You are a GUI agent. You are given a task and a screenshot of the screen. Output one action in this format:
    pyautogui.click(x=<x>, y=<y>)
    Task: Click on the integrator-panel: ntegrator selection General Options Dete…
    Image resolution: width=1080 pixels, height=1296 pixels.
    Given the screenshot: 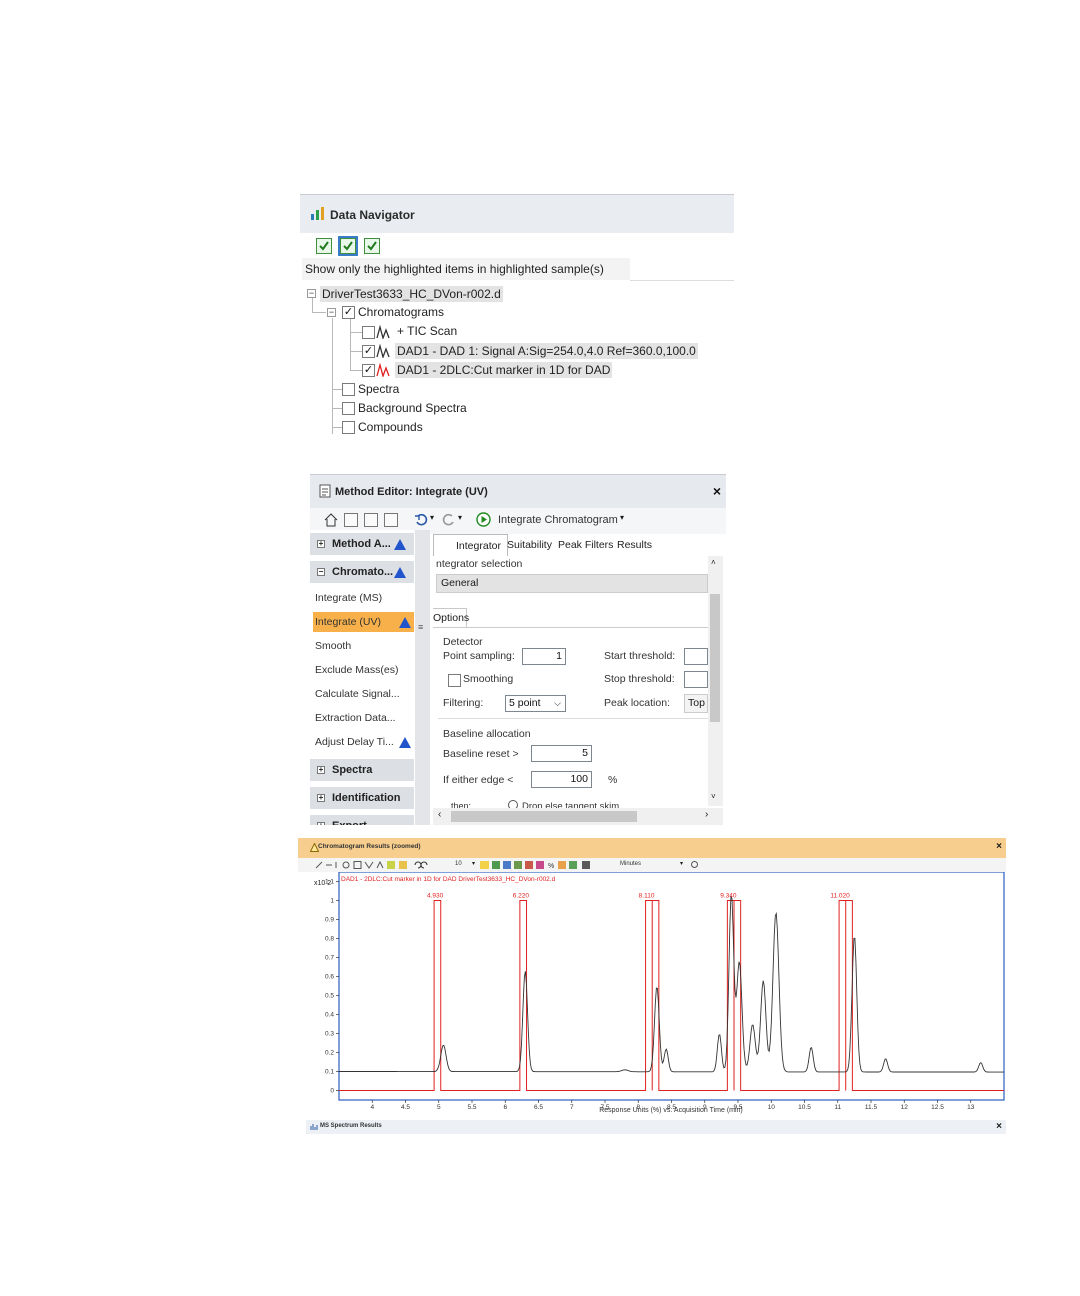 What is the action you would take?
    pyautogui.click(x=570, y=690)
    